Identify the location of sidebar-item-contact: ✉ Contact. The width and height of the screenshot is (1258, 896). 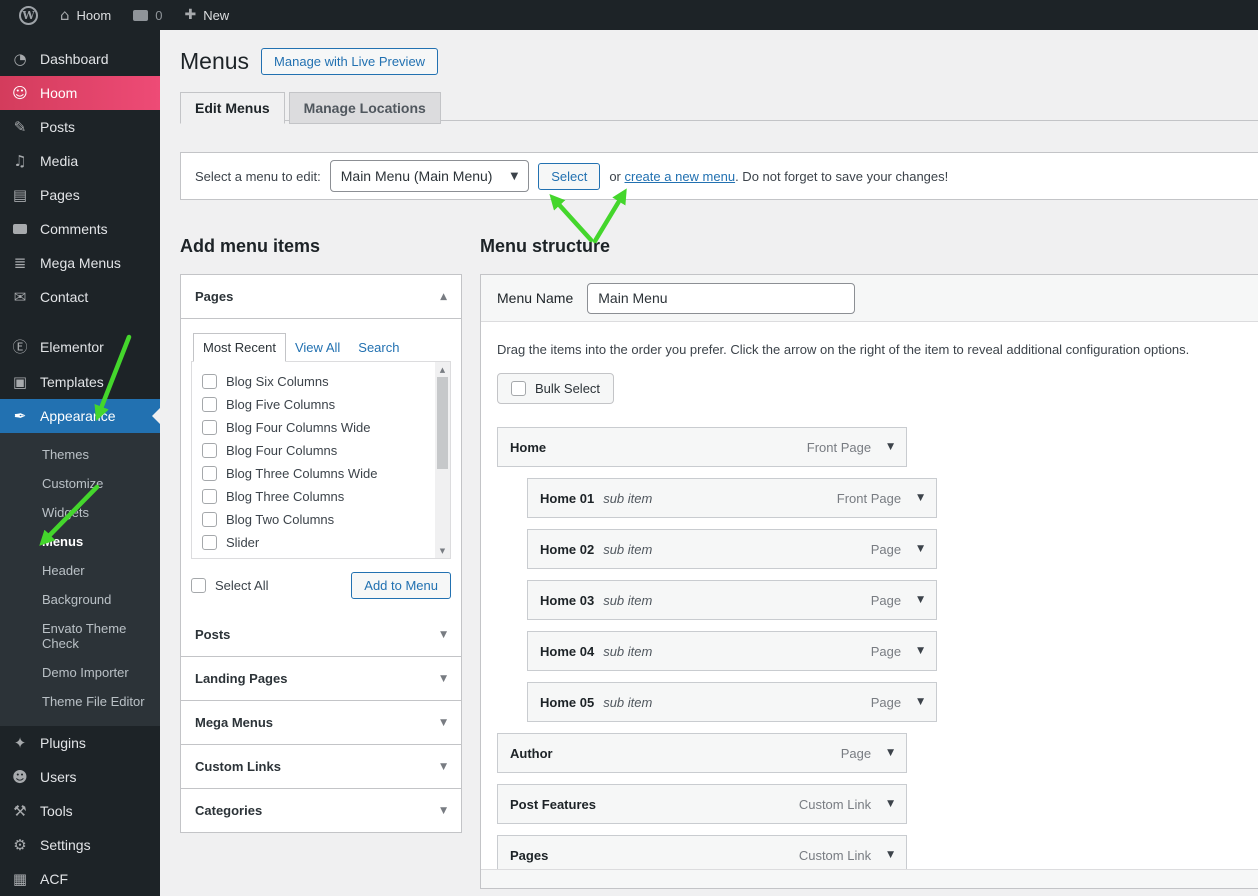
(80, 297).